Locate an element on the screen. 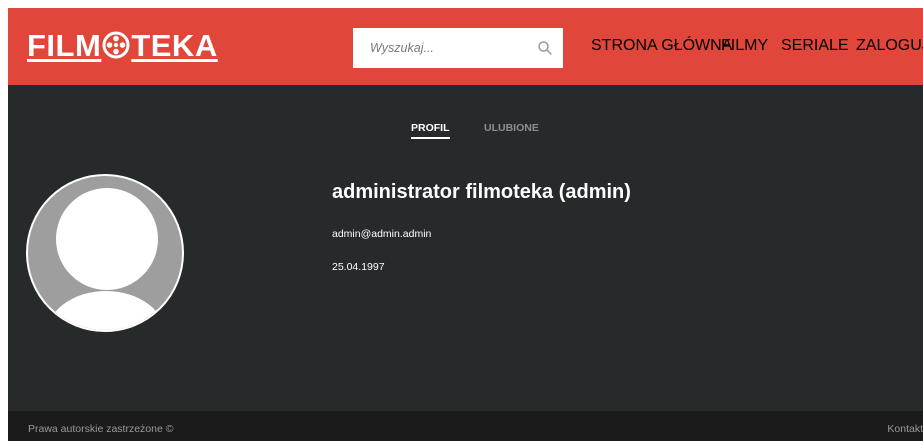 This screenshot has width=923, height=441. copyright-text: Prawa autorskie zastrzeżone © is located at coordinates (101, 429).